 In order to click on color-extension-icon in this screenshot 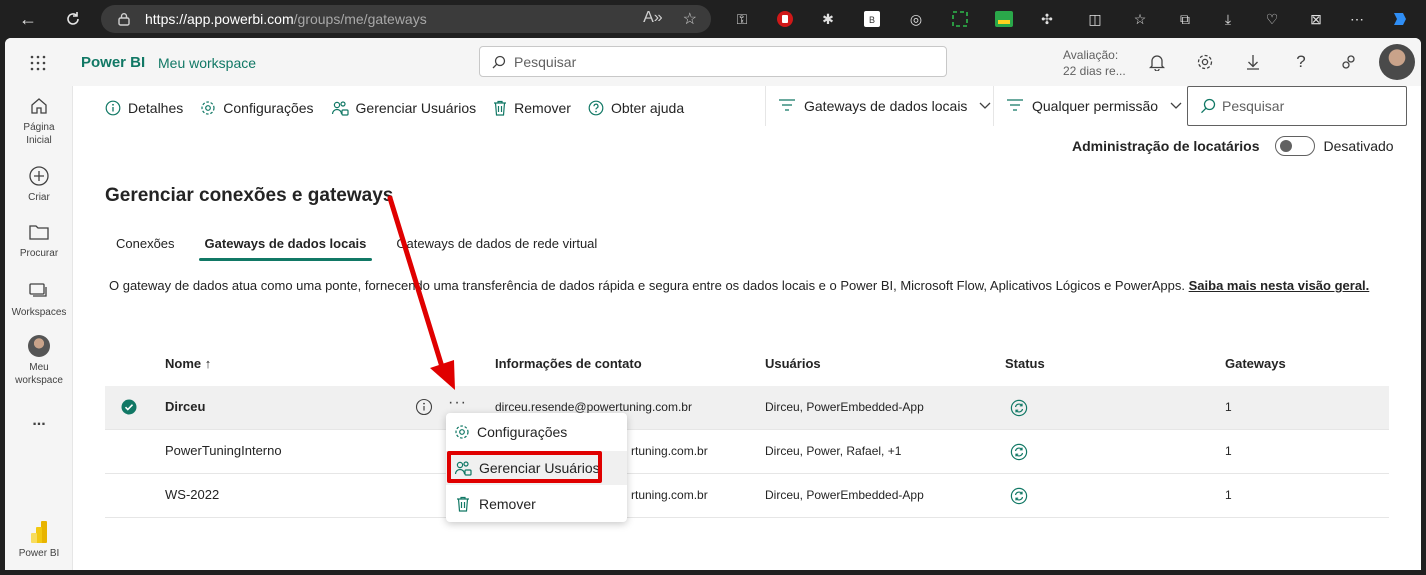, I will do `click(1004, 19)`.